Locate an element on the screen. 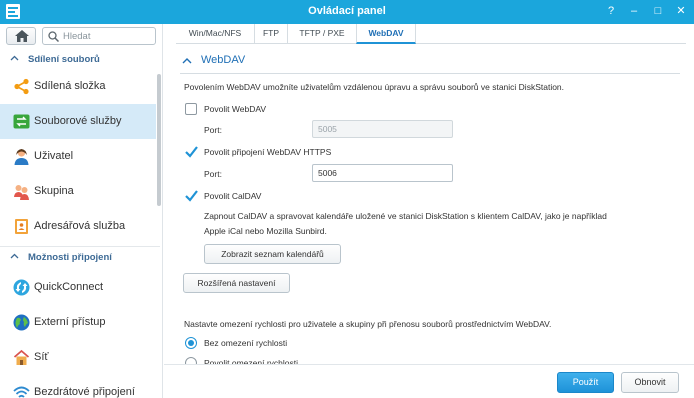 The width and height of the screenshot is (694, 398). enable-https-checkbox is located at coordinates (191, 152).